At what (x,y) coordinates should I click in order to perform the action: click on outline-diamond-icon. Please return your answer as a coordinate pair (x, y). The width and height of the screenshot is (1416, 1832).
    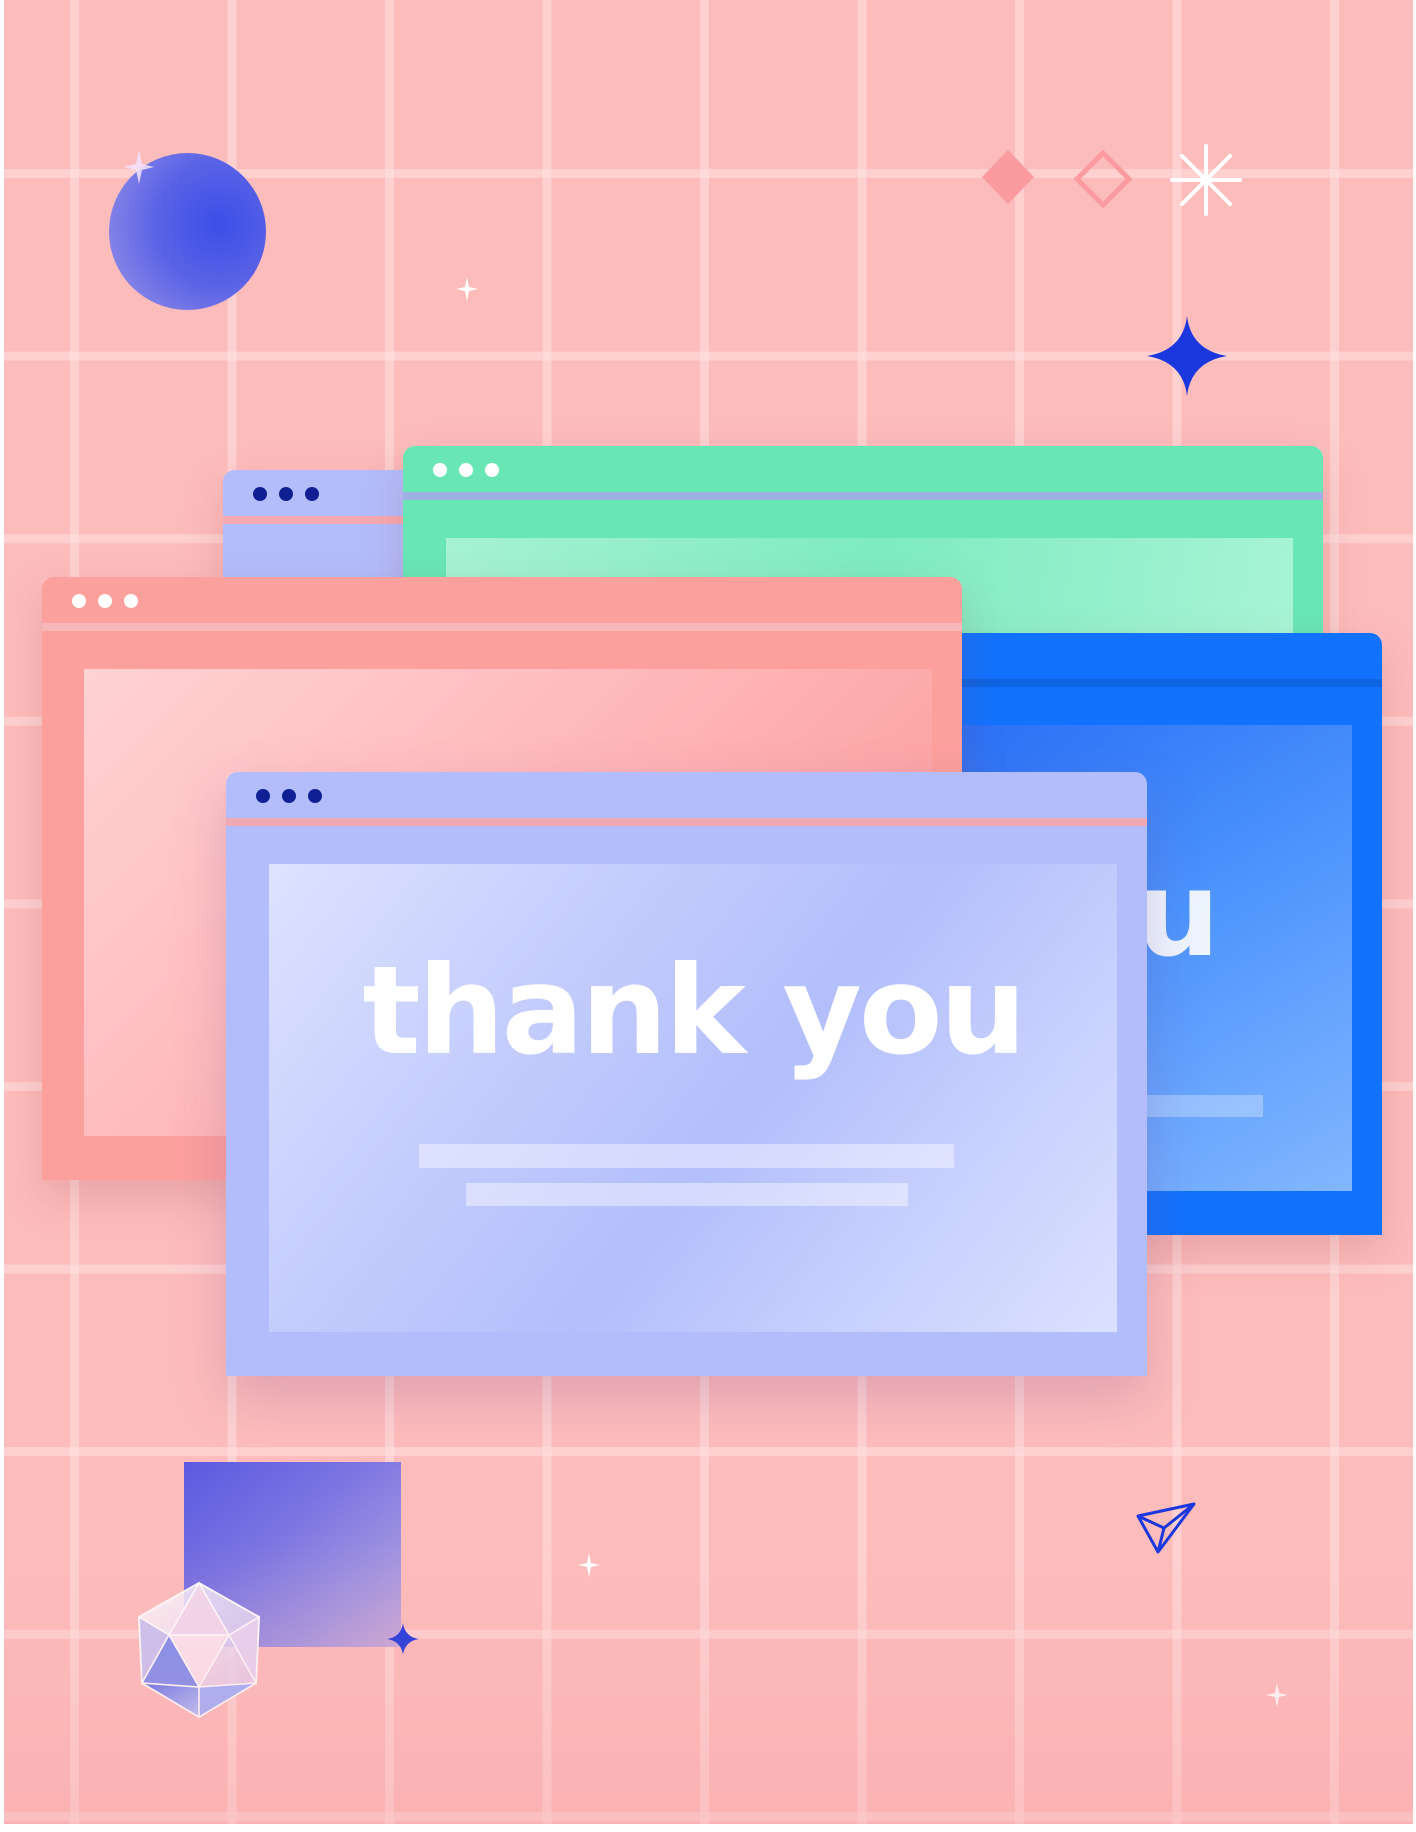
    Looking at the image, I should click on (1103, 179).